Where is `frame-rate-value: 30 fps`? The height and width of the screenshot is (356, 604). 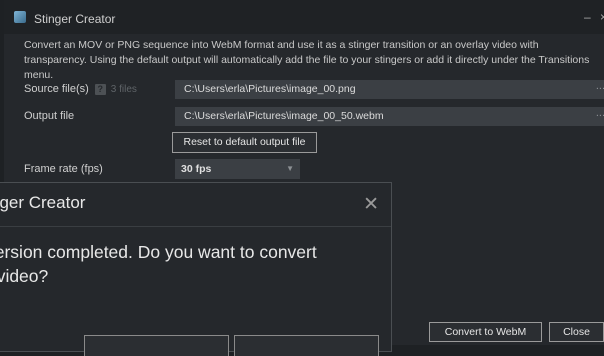
frame-rate-value: 30 fps is located at coordinates (196, 169).